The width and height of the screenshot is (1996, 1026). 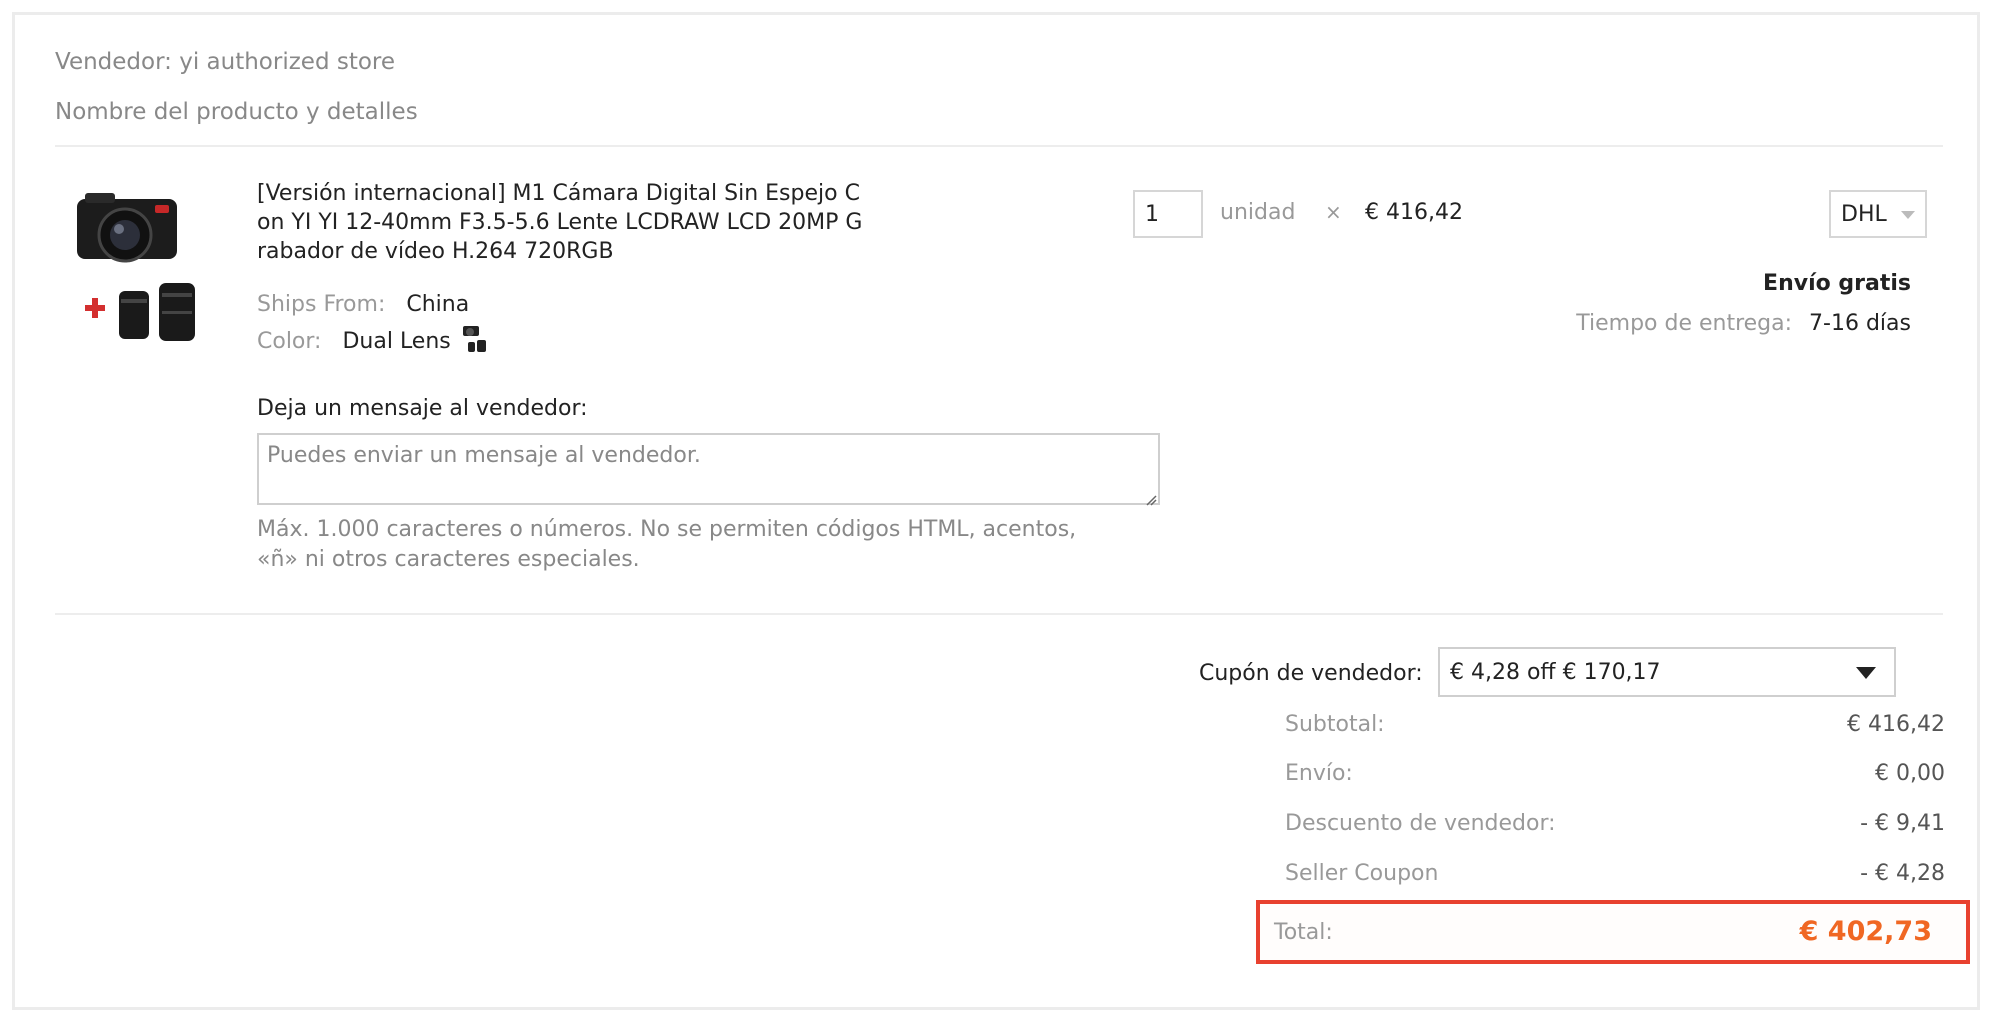 I want to click on delivery-label: Tiempo de entrega:, so click(x=1684, y=323).